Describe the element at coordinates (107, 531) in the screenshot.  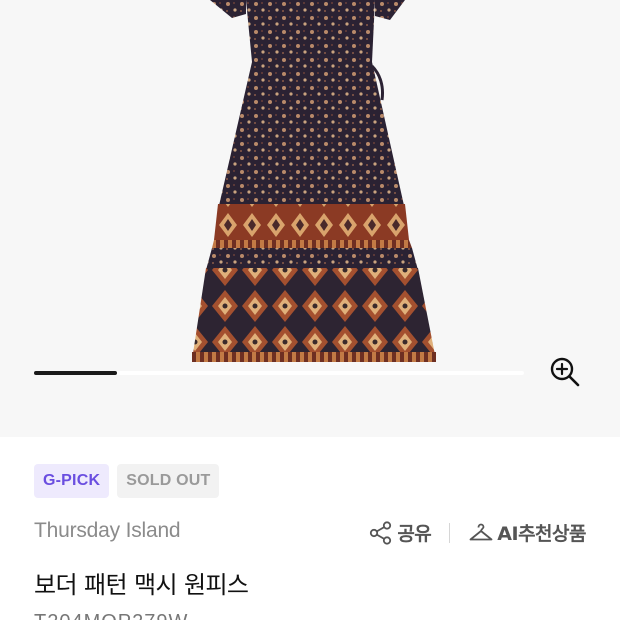
I see `brand-name: Thursday Island` at that location.